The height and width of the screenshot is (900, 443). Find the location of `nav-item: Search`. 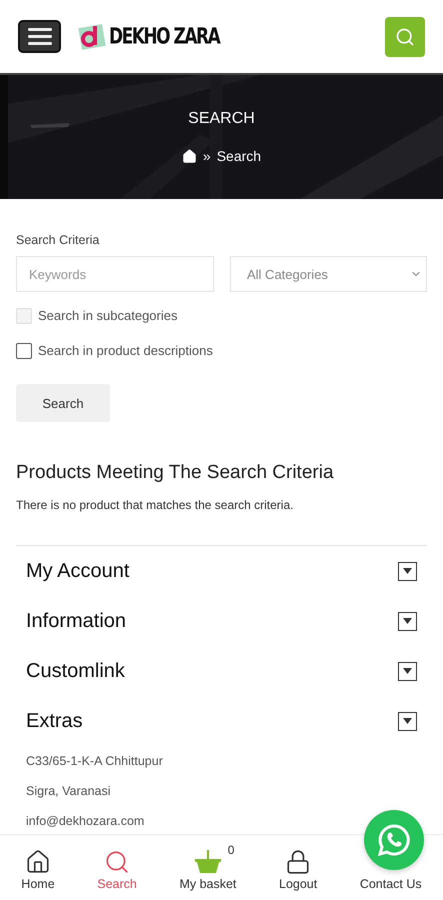

nav-item: Search is located at coordinates (117, 870).